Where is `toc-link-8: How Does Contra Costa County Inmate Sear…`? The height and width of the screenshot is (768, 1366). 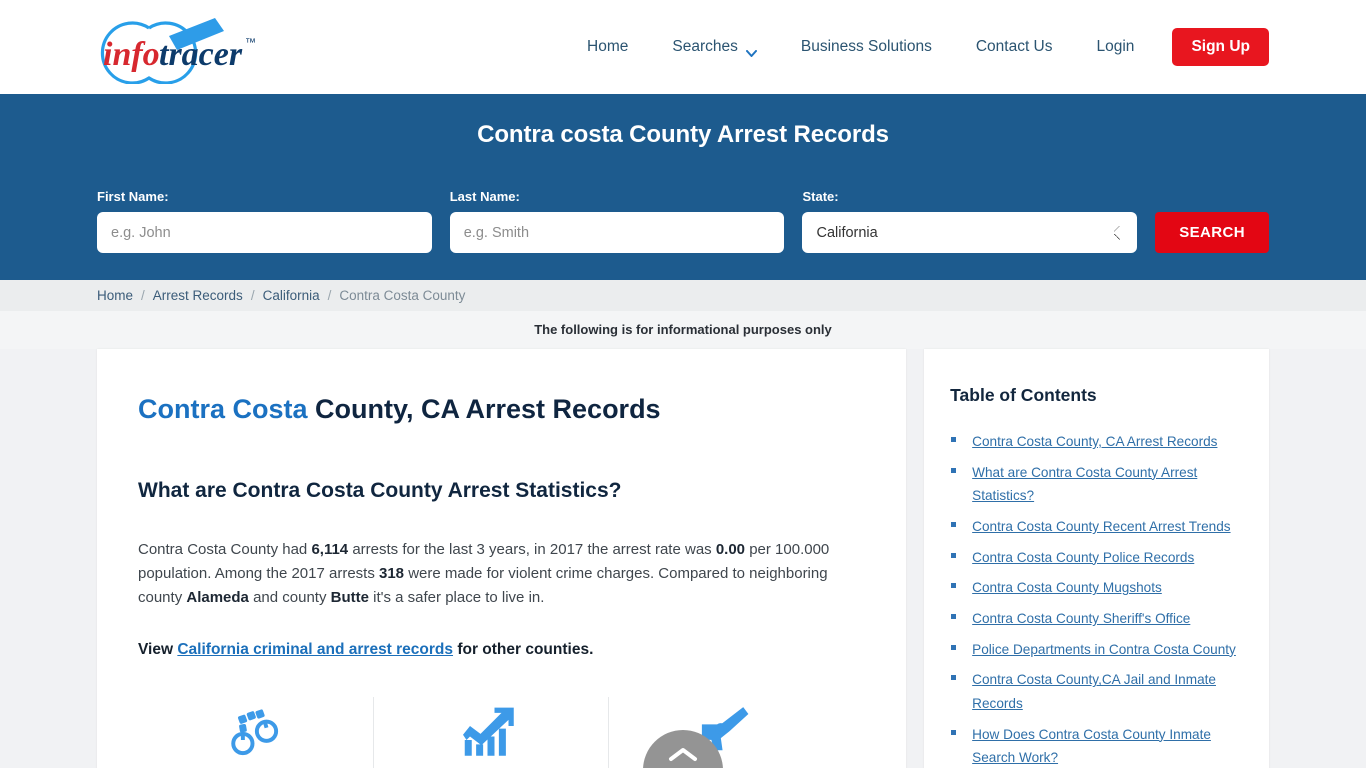
toc-link-8: How Does Contra Costa County Inmate Sear… is located at coordinates (1091, 746).